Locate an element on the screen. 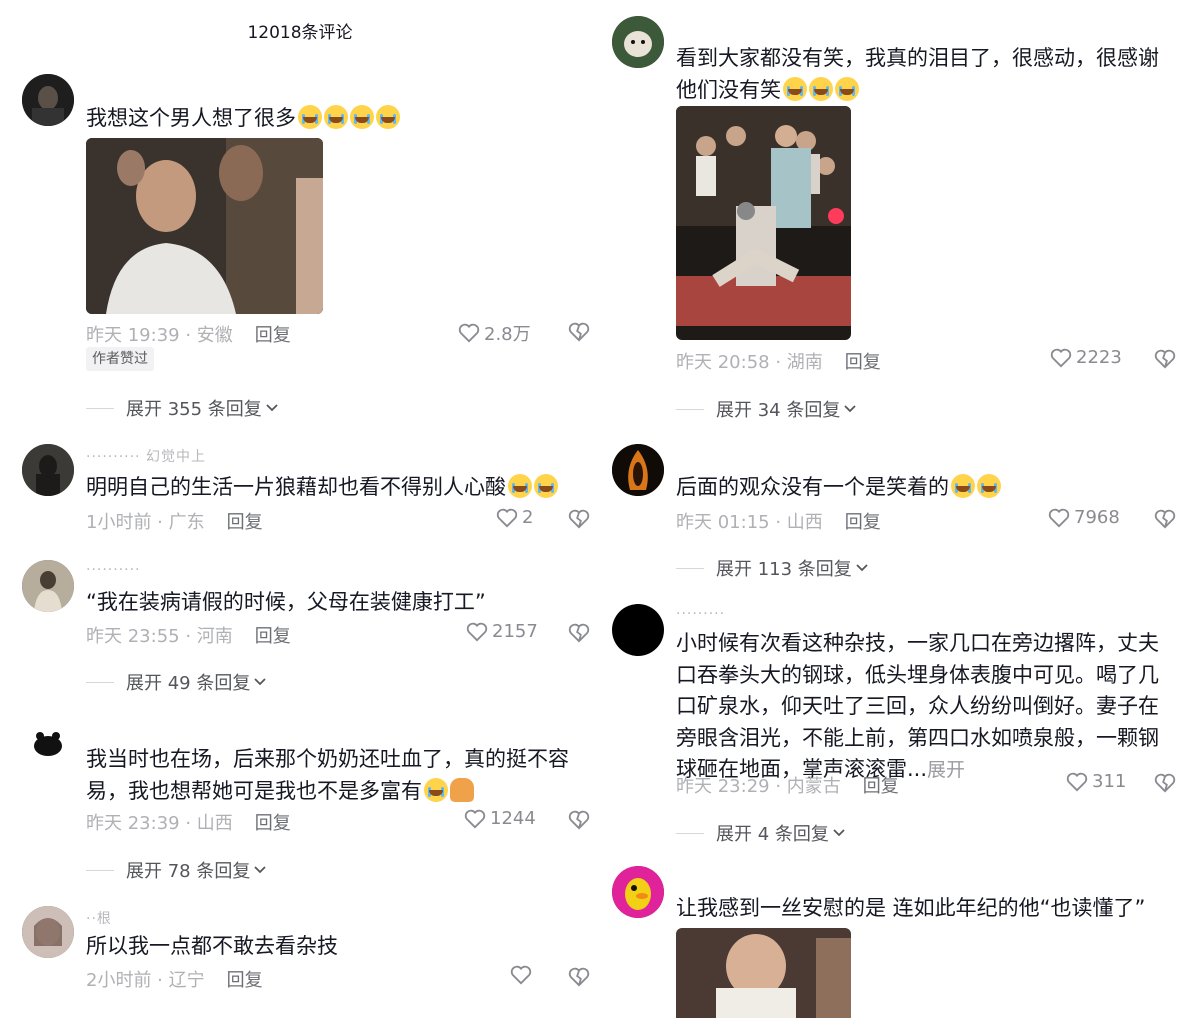 The height and width of the screenshot is (1018, 1200). comment-meta: 昨天 23:39 · 山西 回复 is located at coordinates (188, 822).